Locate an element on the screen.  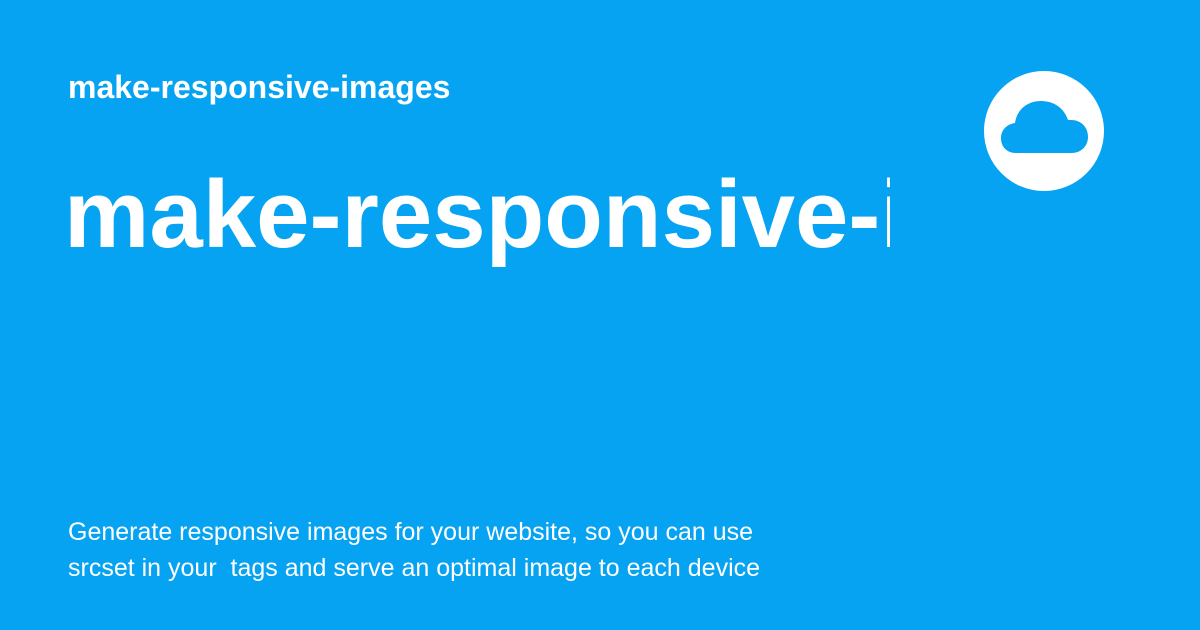
cloud-icon is located at coordinates (1044, 127).